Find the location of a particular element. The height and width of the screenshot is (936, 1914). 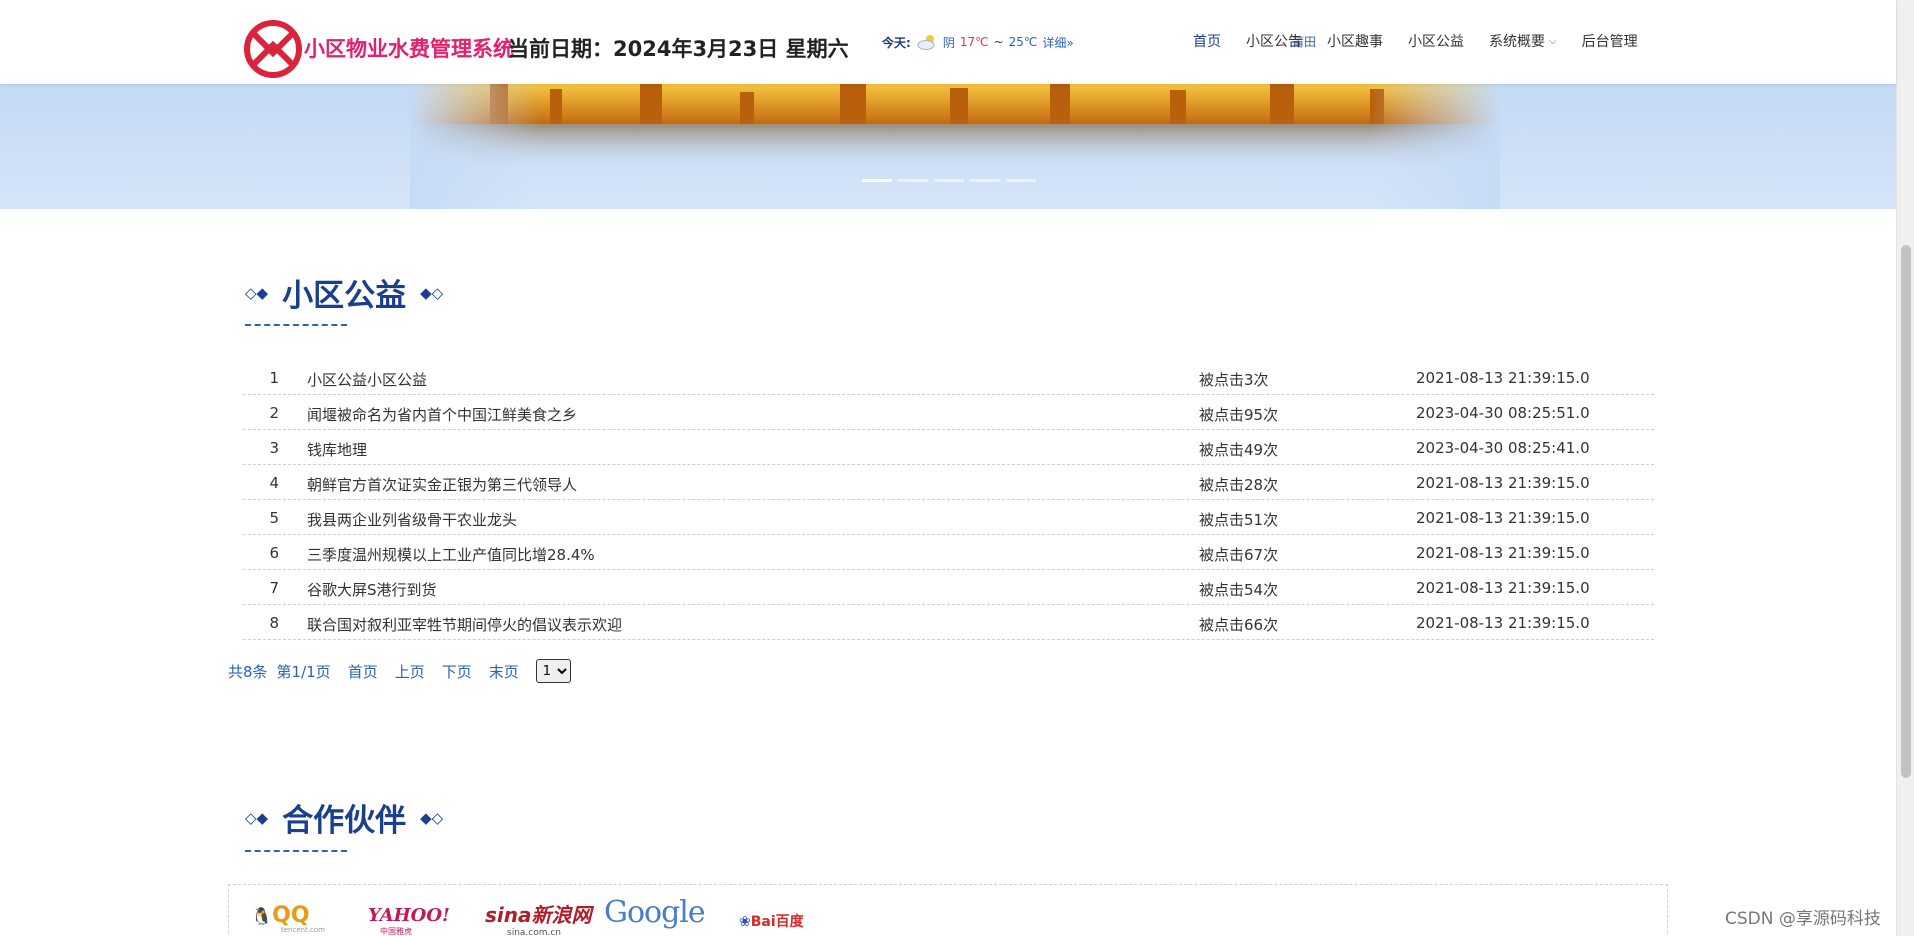

partner-logo-qq: 🐧QQ tencent.com is located at coordinates (288, 918).